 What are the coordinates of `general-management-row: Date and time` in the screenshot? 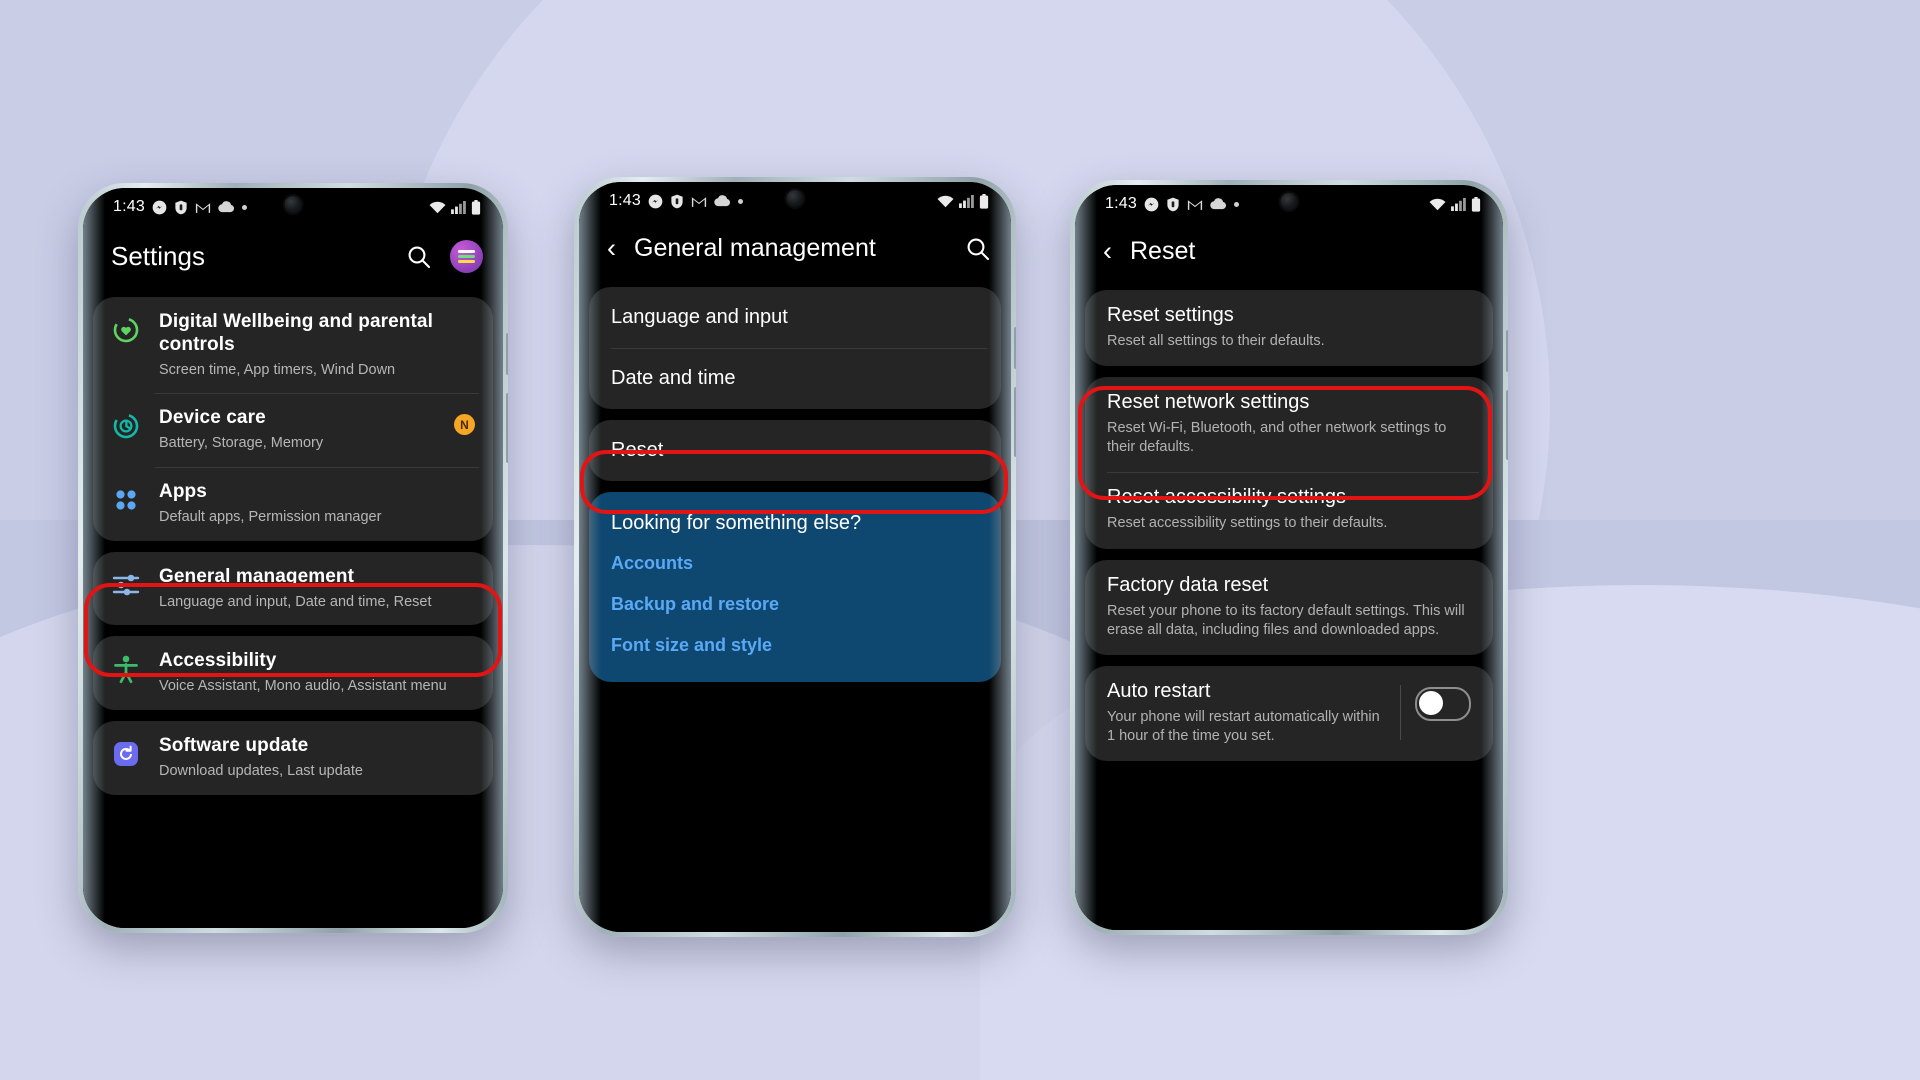 It's located at (795, 378).